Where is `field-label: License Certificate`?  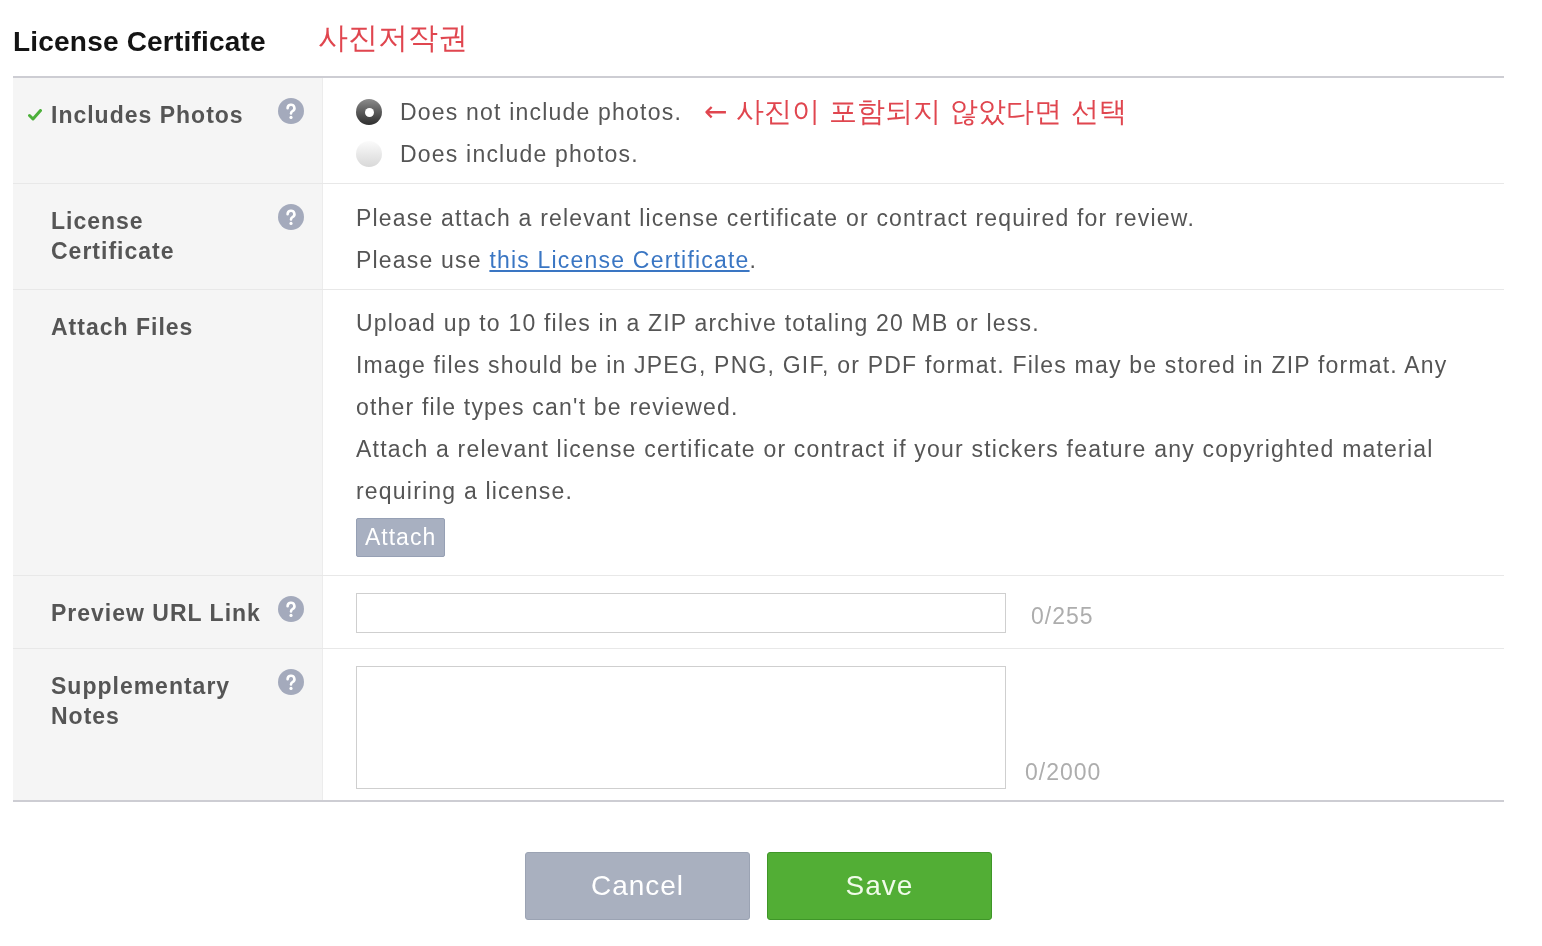
field-label: License Certificate is located at coordinates (113, 236).